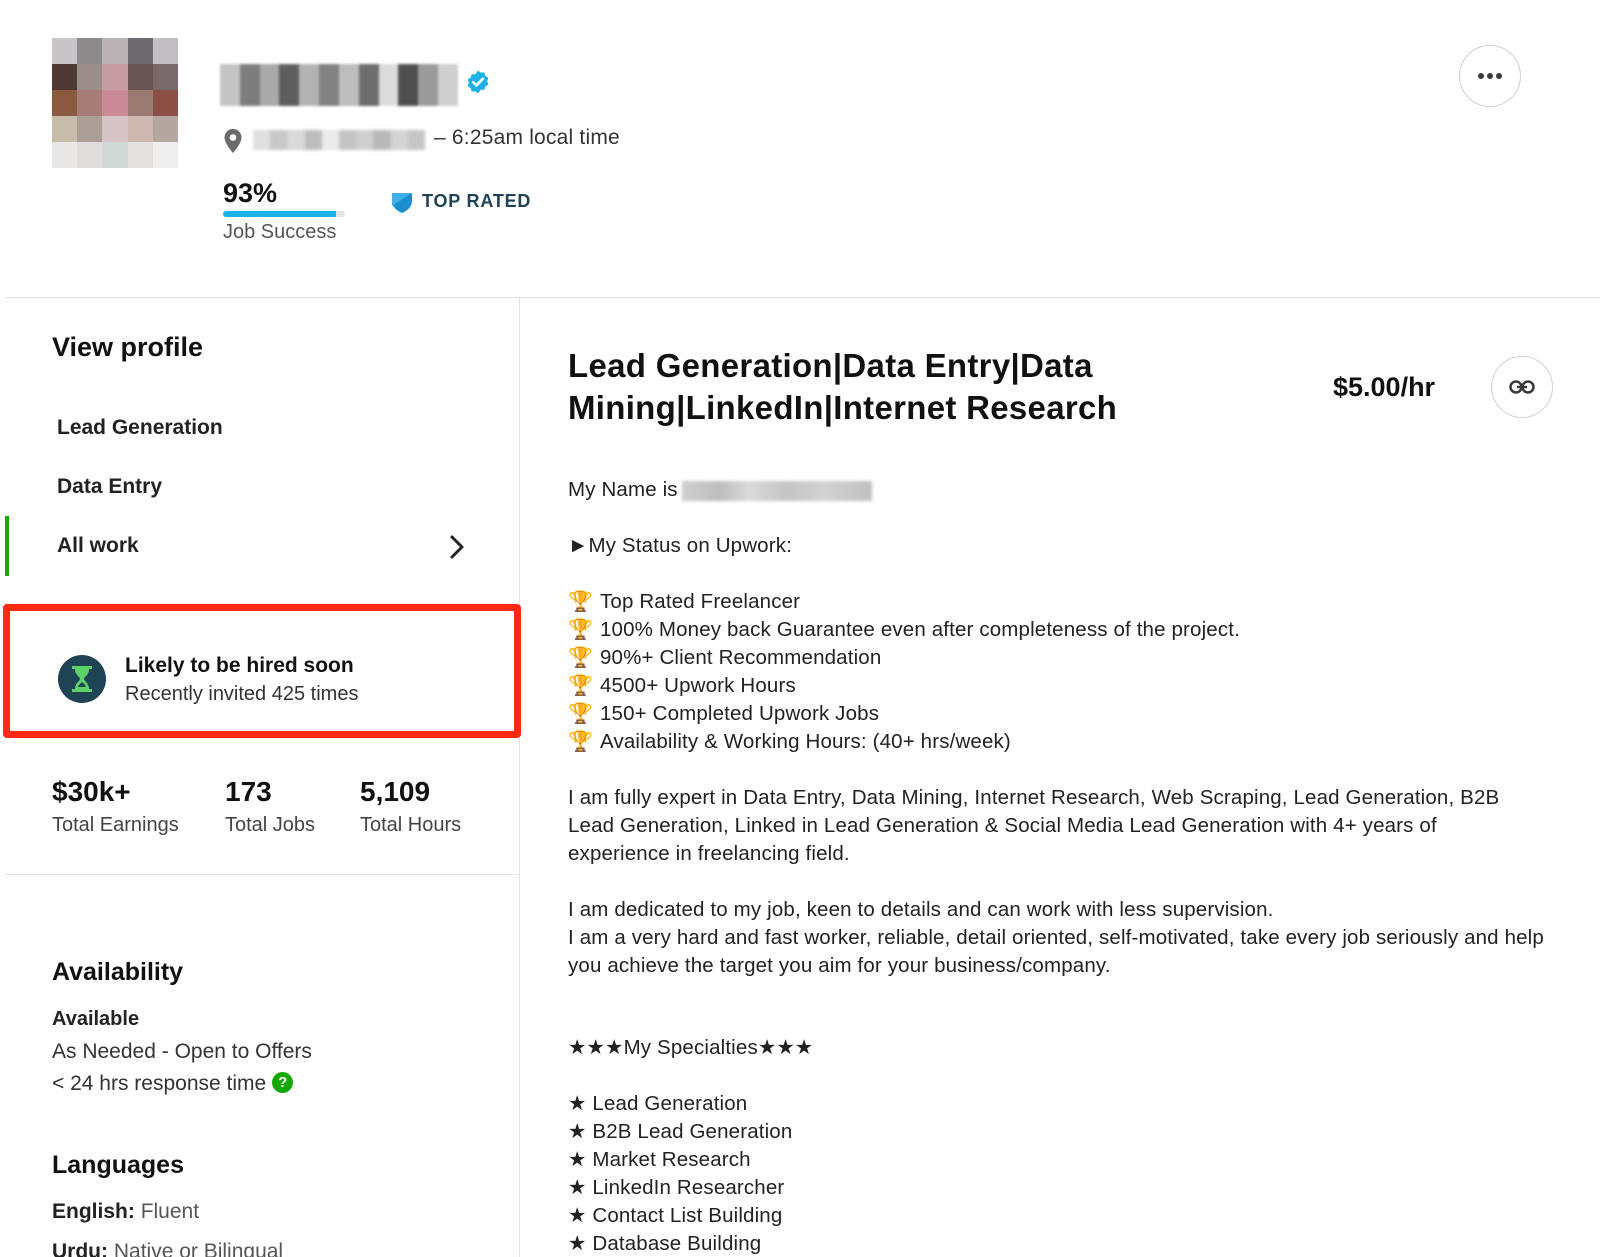  What do you see at coordinates (233, 141) in the screenshot?
I see `location-pin-icon` at bounding box center [233, 141].